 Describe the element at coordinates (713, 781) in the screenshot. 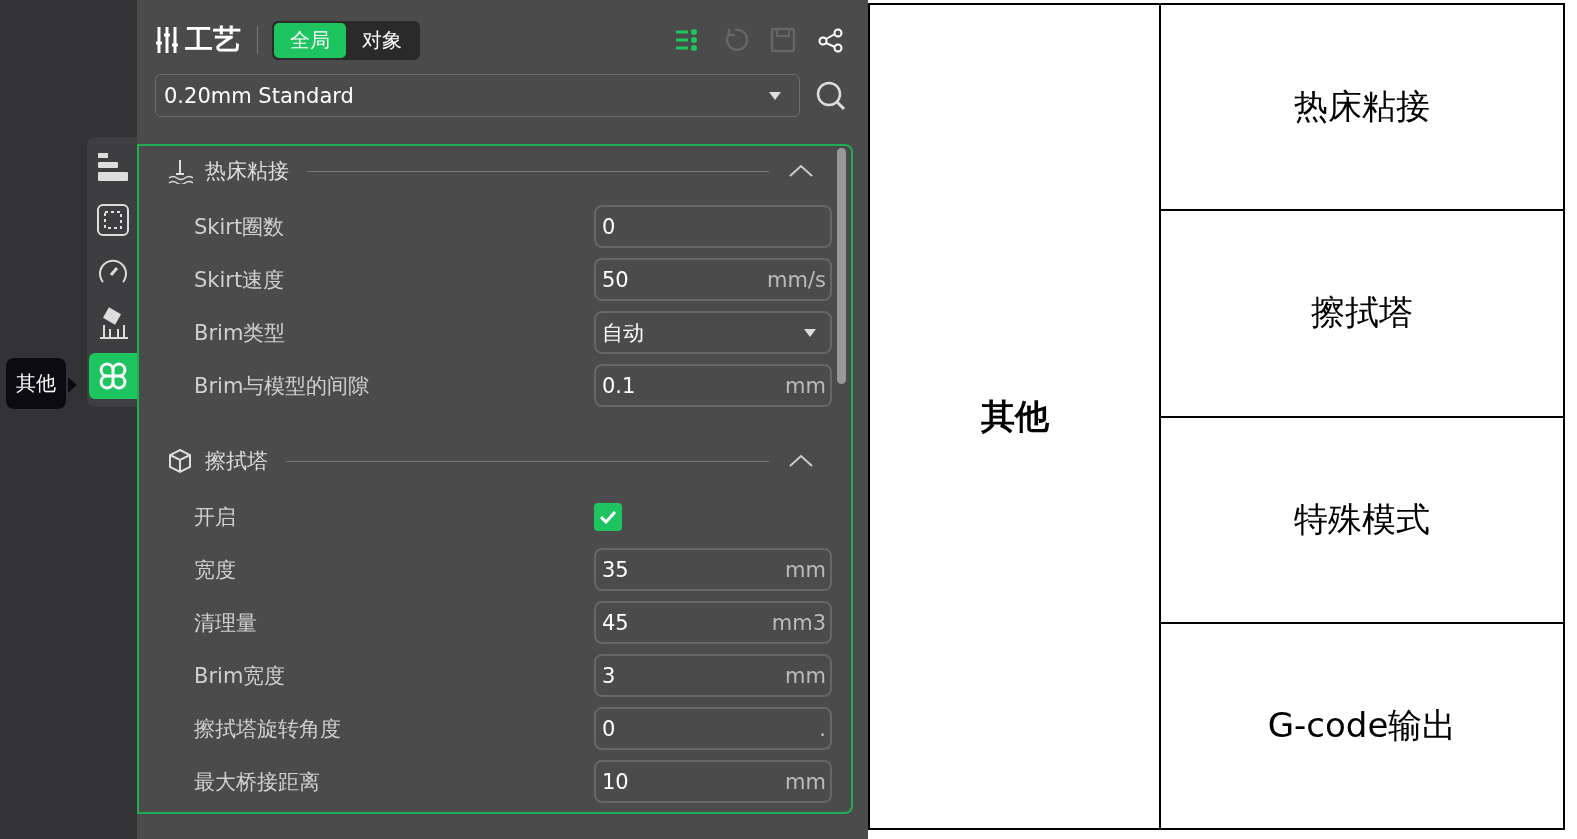

I see `input-field: 10 mm` at that location.